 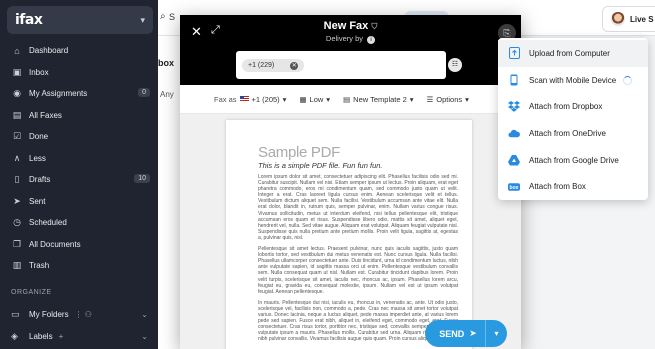 What do you see at coordinates (618, 19) in the screenshot?
I see `avatar` at bounding box center [618, 19].